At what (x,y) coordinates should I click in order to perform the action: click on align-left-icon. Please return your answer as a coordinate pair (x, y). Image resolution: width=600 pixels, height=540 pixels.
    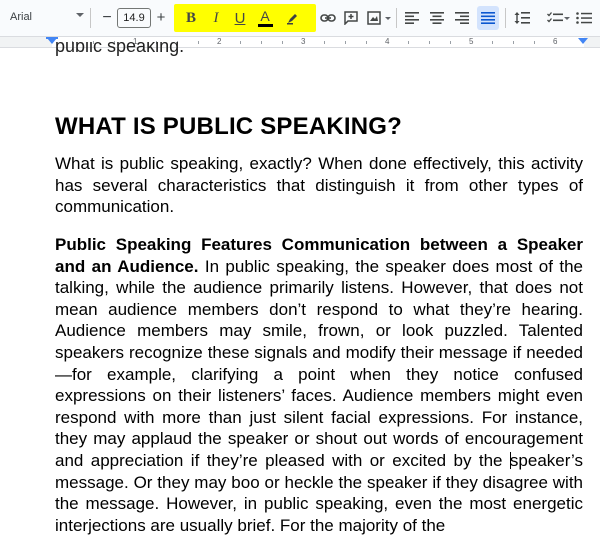
    Looking at the image, I should click on (412, 18).